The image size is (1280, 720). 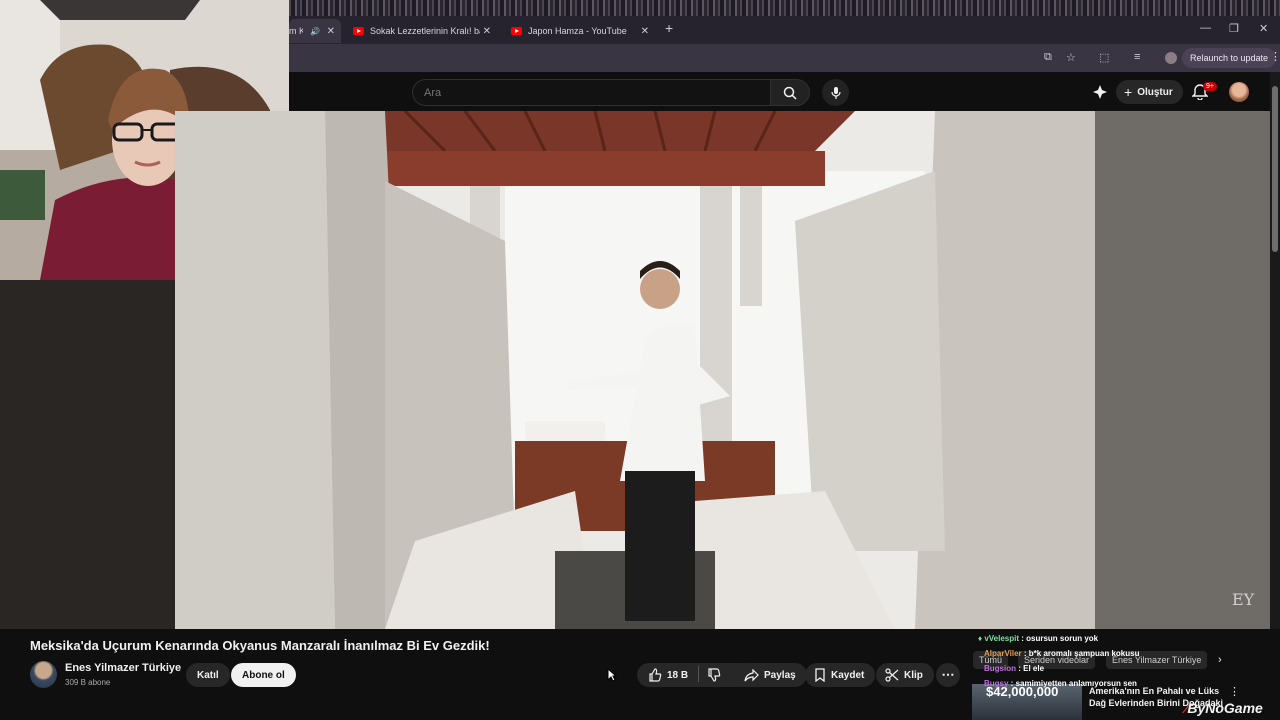 I want to click on save-label: Kaydet, so click(x=848, y=675).